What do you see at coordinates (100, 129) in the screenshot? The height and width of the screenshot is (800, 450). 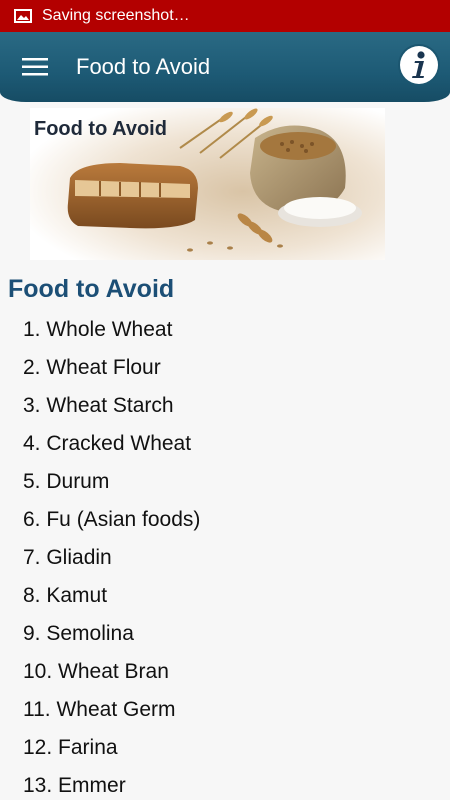 I see `hero-caption: Food to Avoid` at bounding box center [100, 129].